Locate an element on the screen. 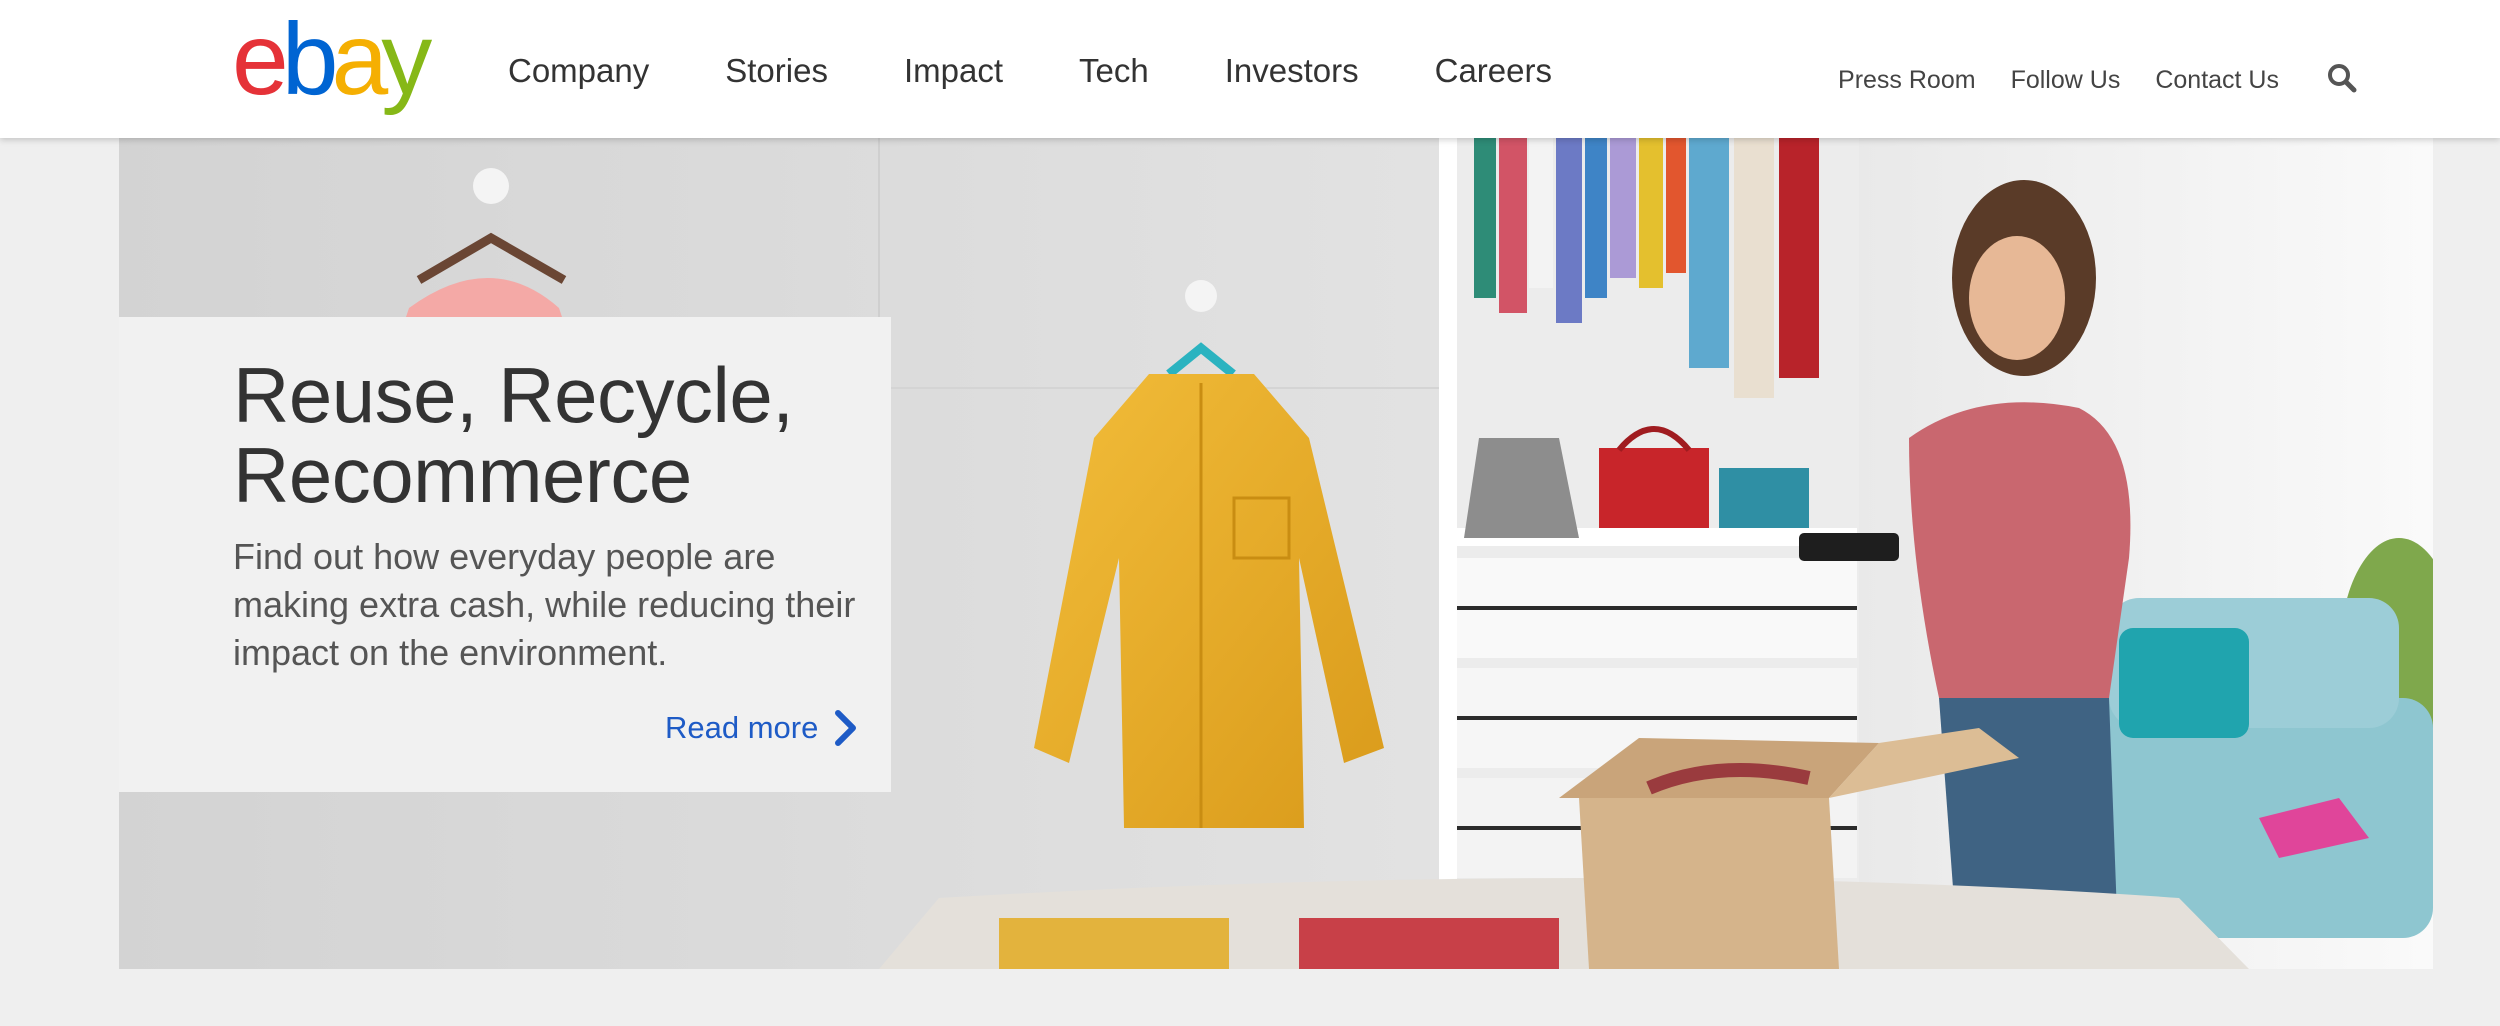 The width and height of the screenshot is (2500, 1026). nav-impact: Impact is located at coordinates (953, 70).